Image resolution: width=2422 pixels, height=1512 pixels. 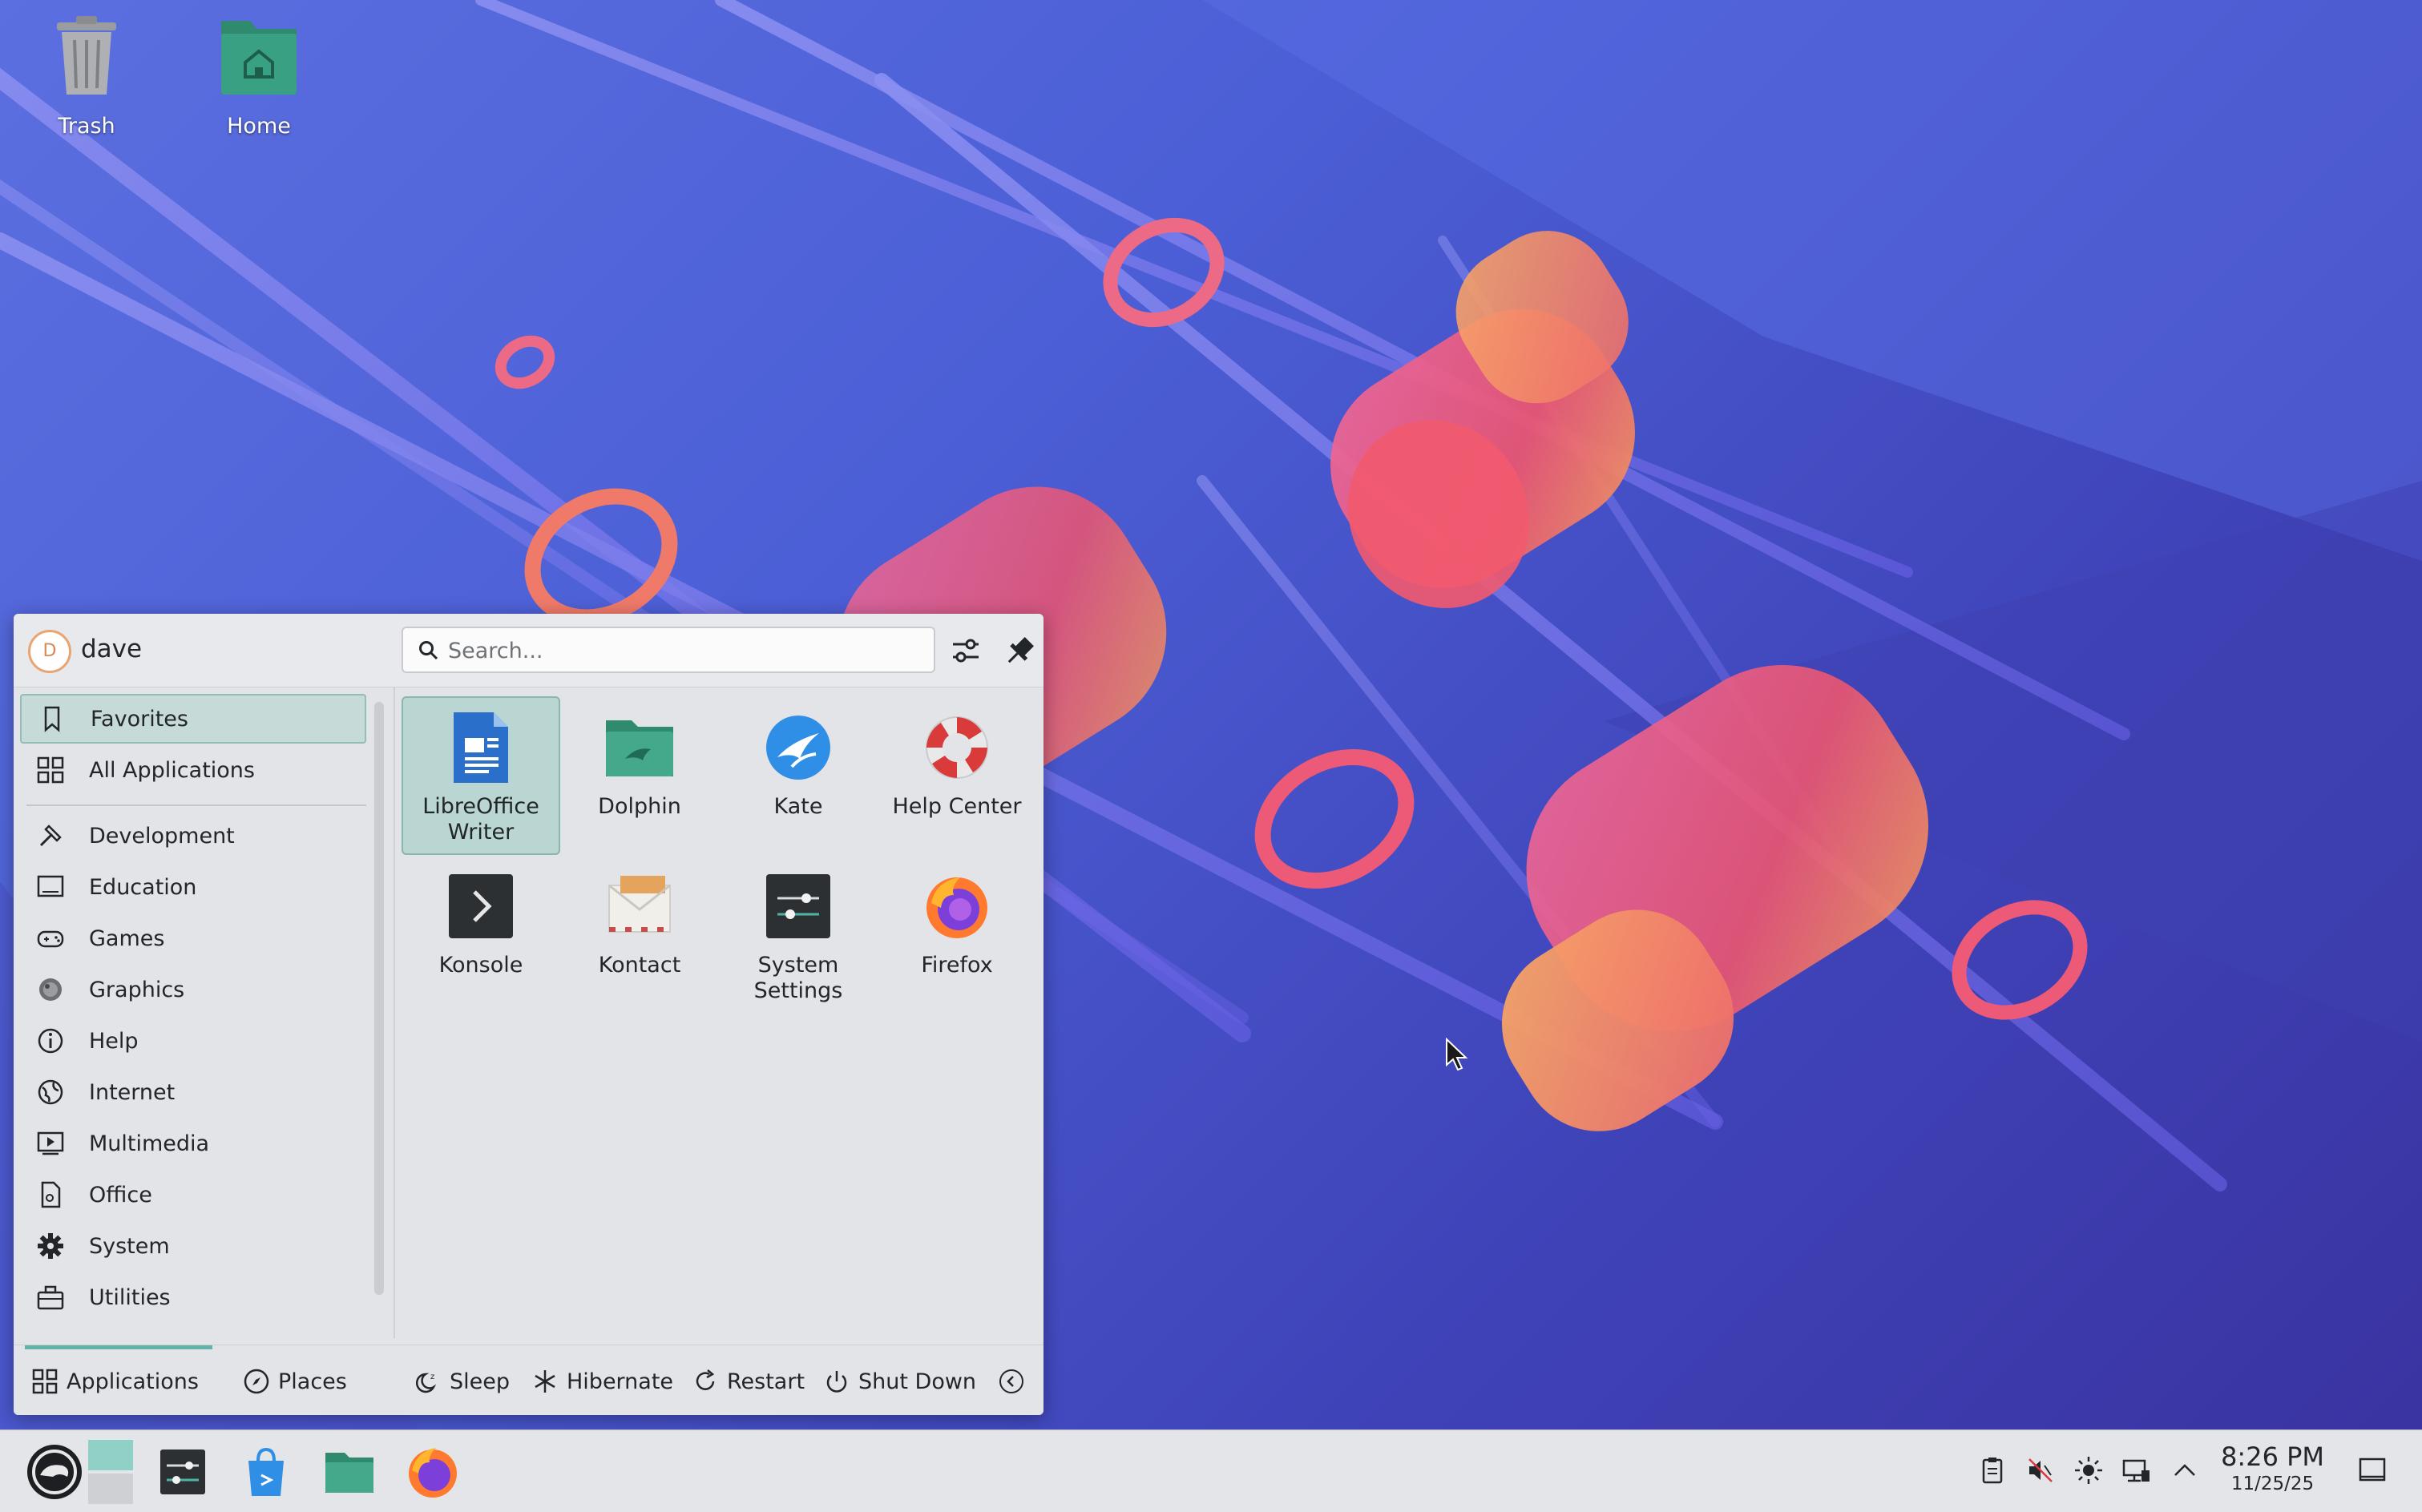 What do you see at coordinates (1992, 1470) in the screenshot?
I see `clipboard-icon` at bounding box center [1992, 1470].